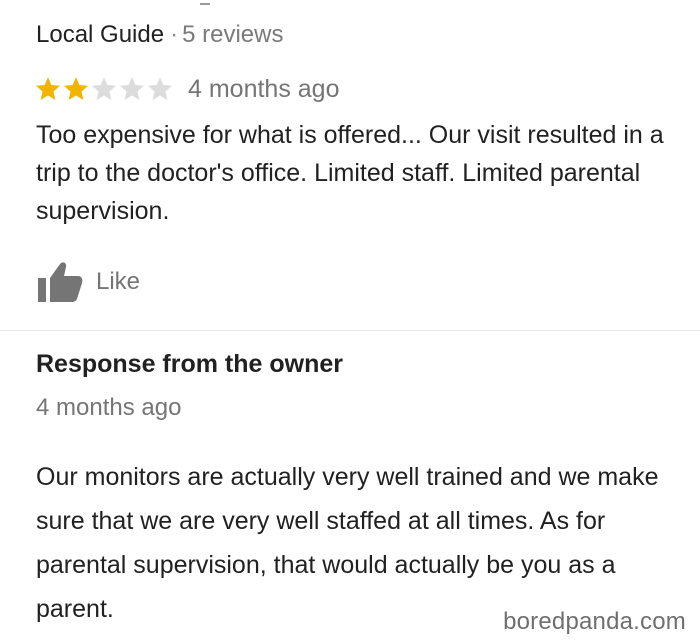  Describe the element at coordinates (60, 282) in the screenshot. I see `thumbs-up-icon` at that location.